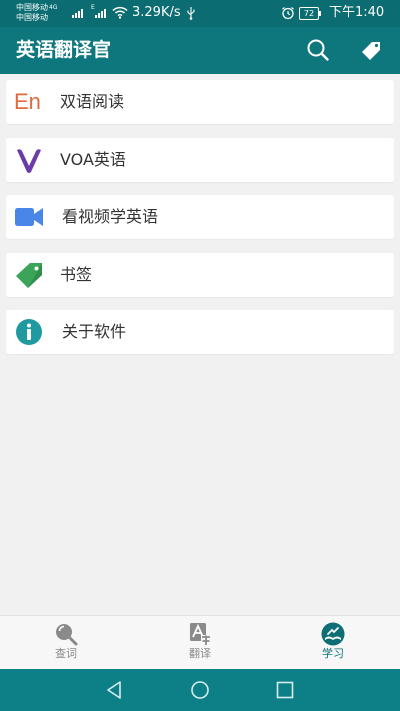 Image resolution: width=400 pixels, height=711 pixels. Describe the element at coordinates (27, 101) in the screenshot. I see `en-text-icon: En` at that location.